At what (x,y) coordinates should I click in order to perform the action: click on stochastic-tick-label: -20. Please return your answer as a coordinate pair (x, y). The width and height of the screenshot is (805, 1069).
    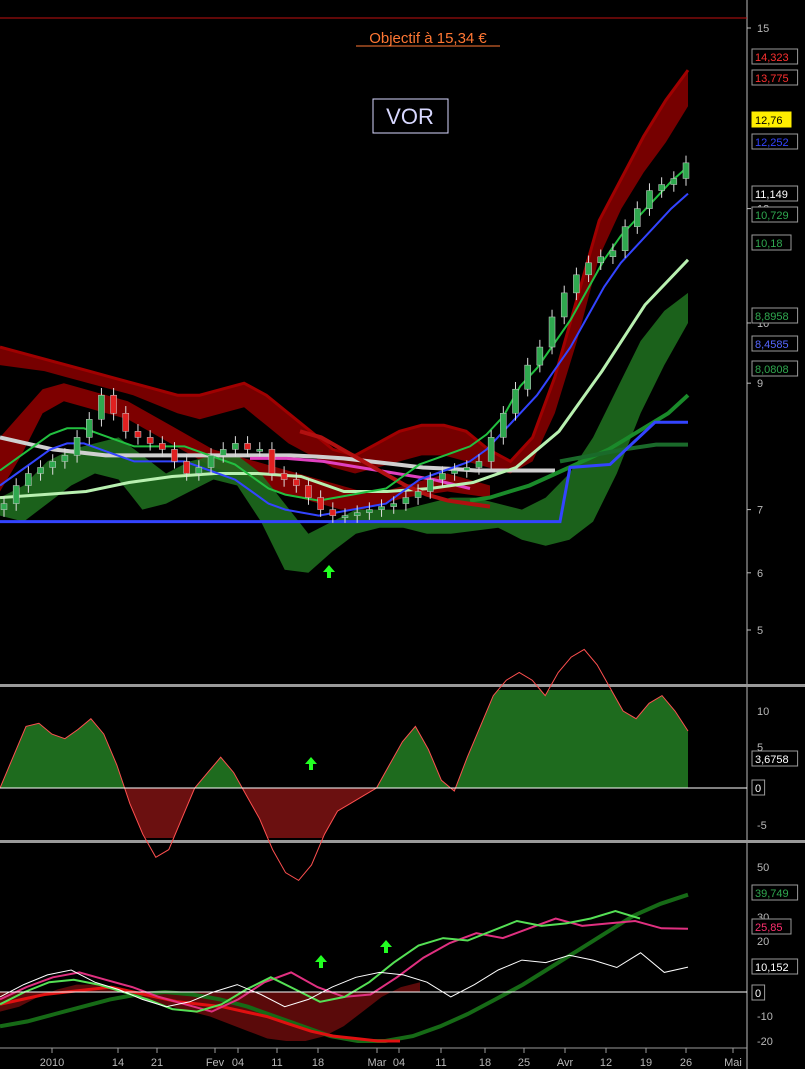
    Looking at the image, I should click on (765, 1042).